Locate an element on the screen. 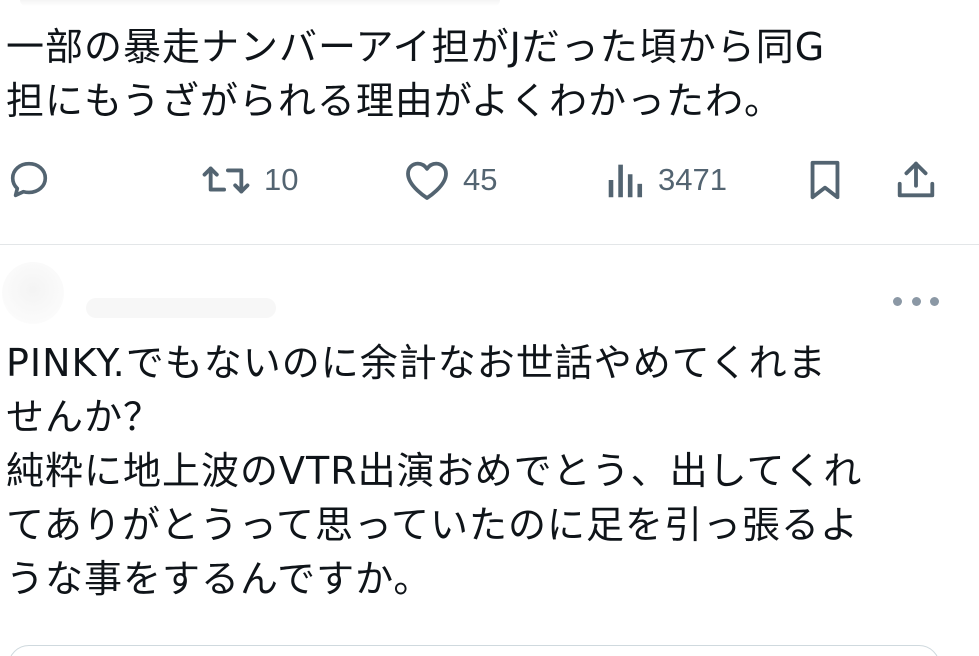  like-button: 45 is located at coordinates (450, 180).